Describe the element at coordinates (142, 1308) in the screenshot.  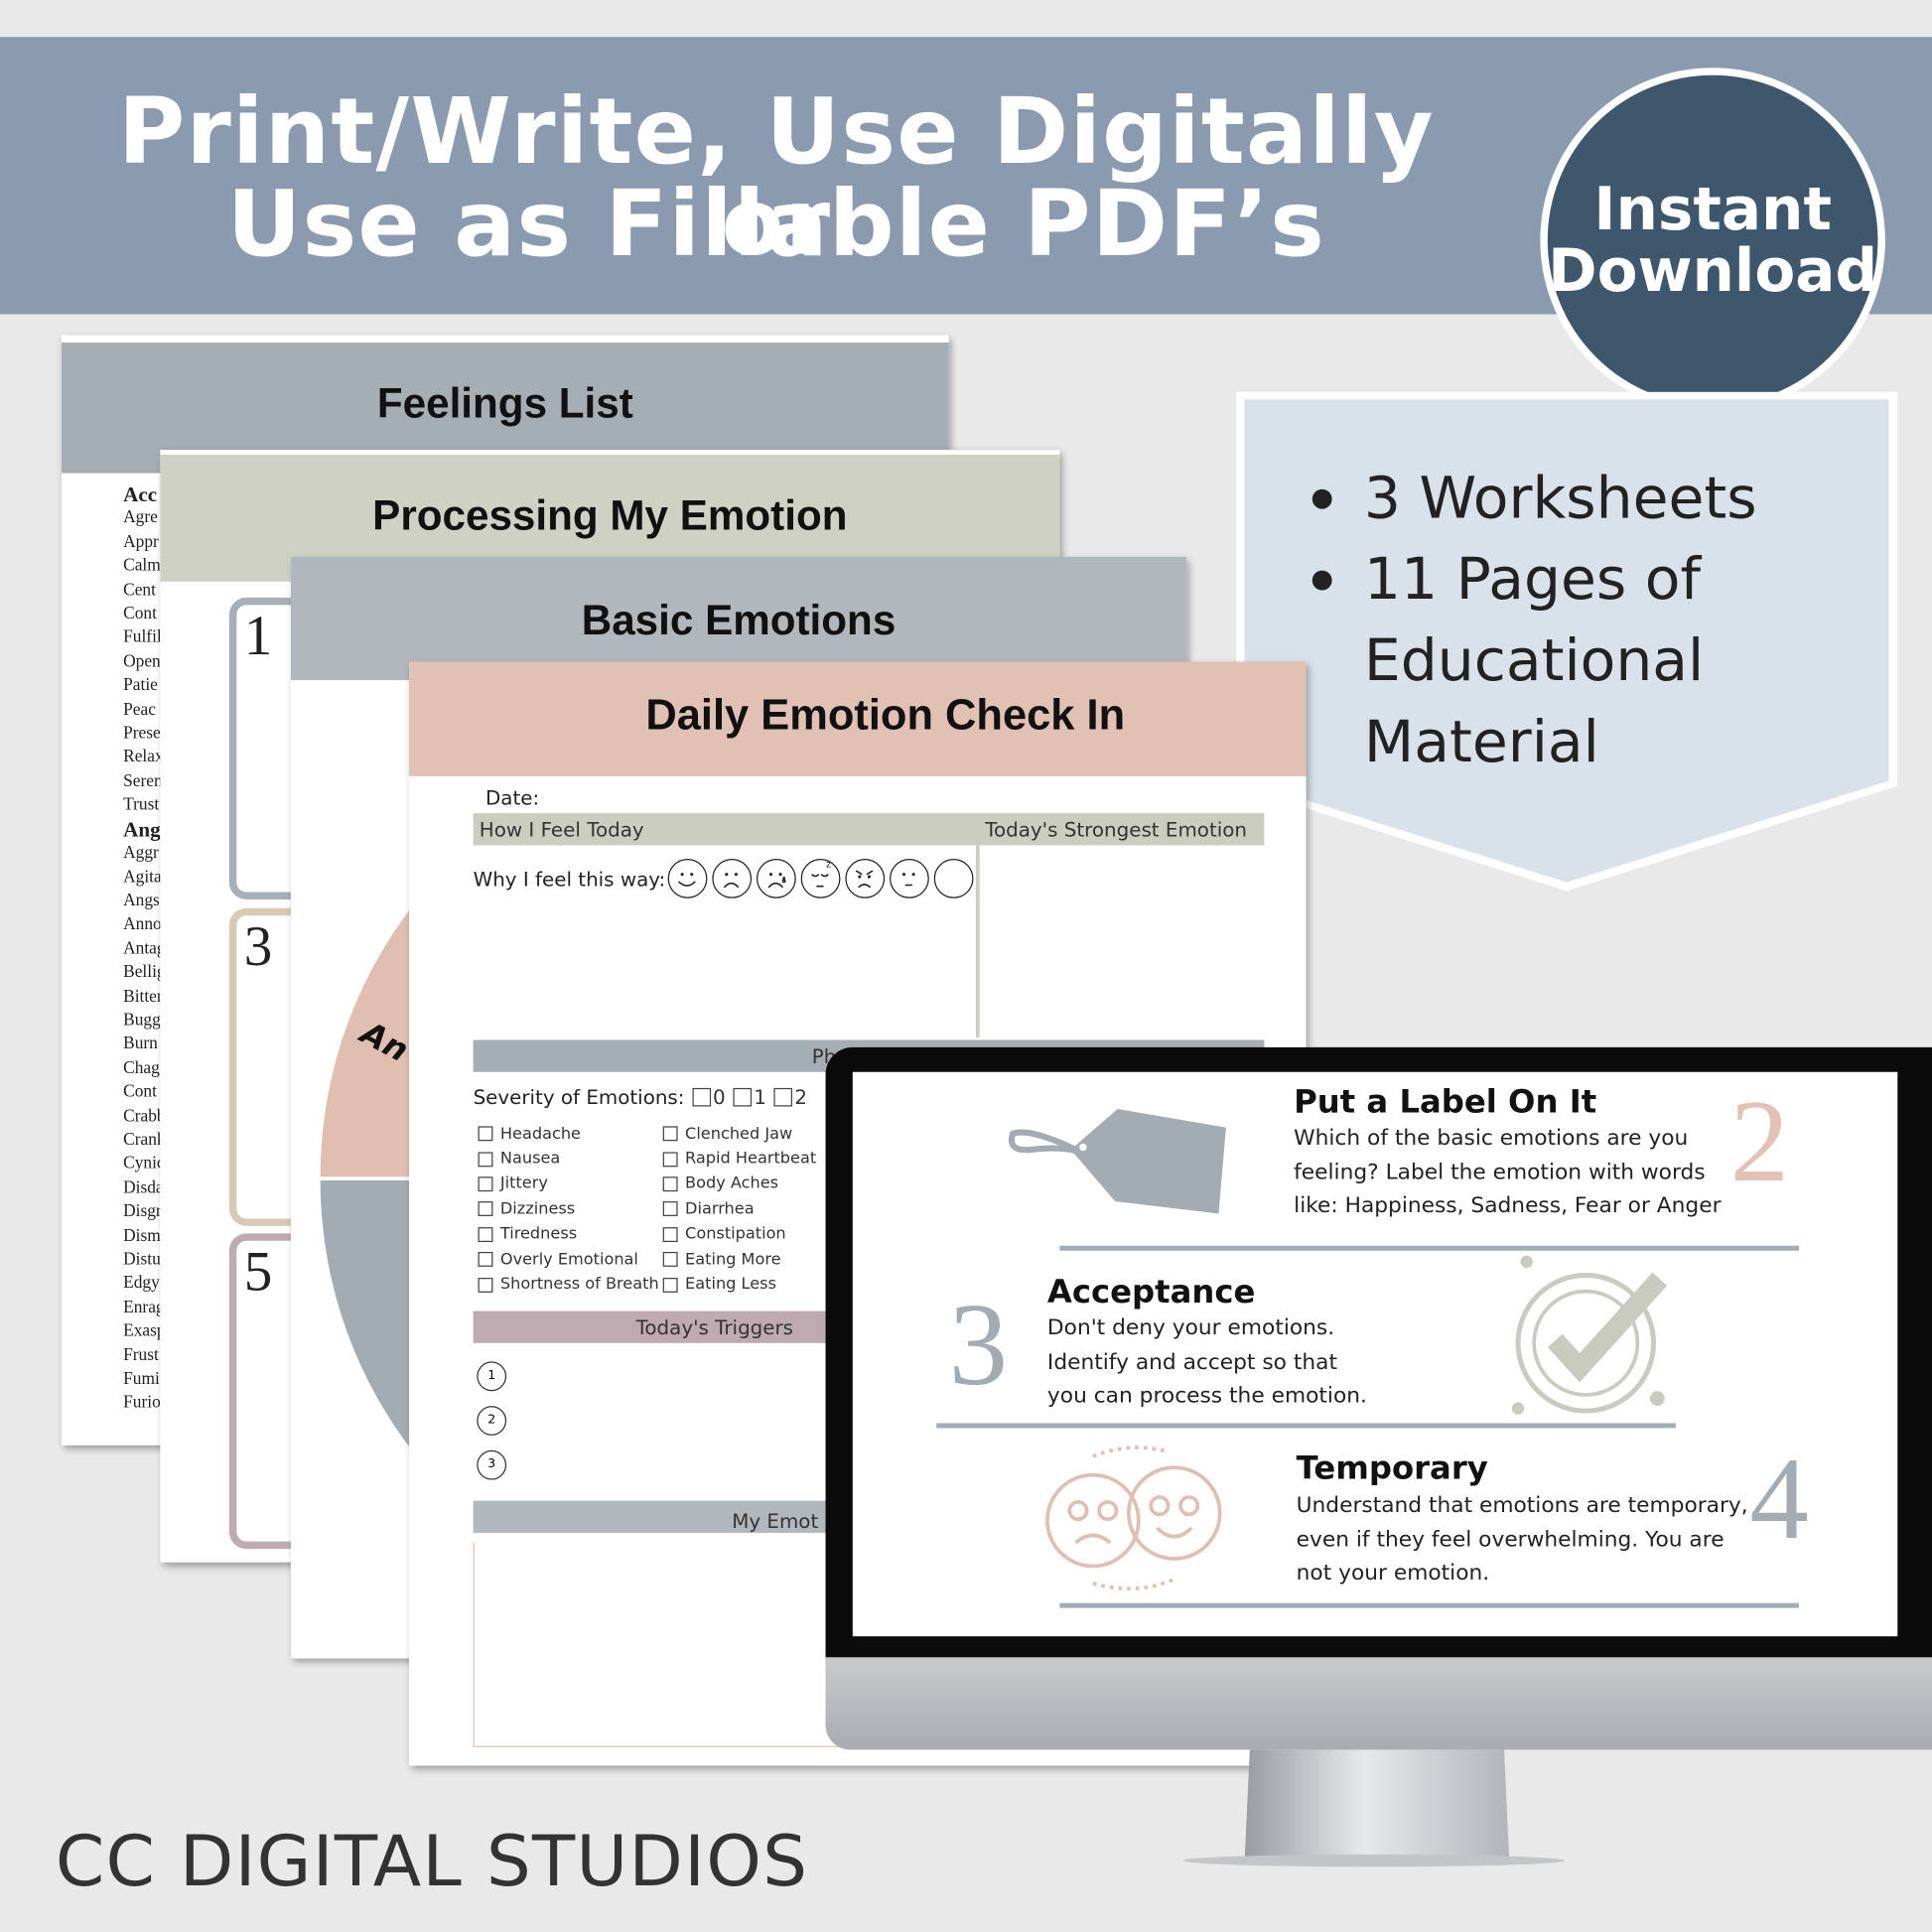
I see `feeling-word: Enrag` at that location.